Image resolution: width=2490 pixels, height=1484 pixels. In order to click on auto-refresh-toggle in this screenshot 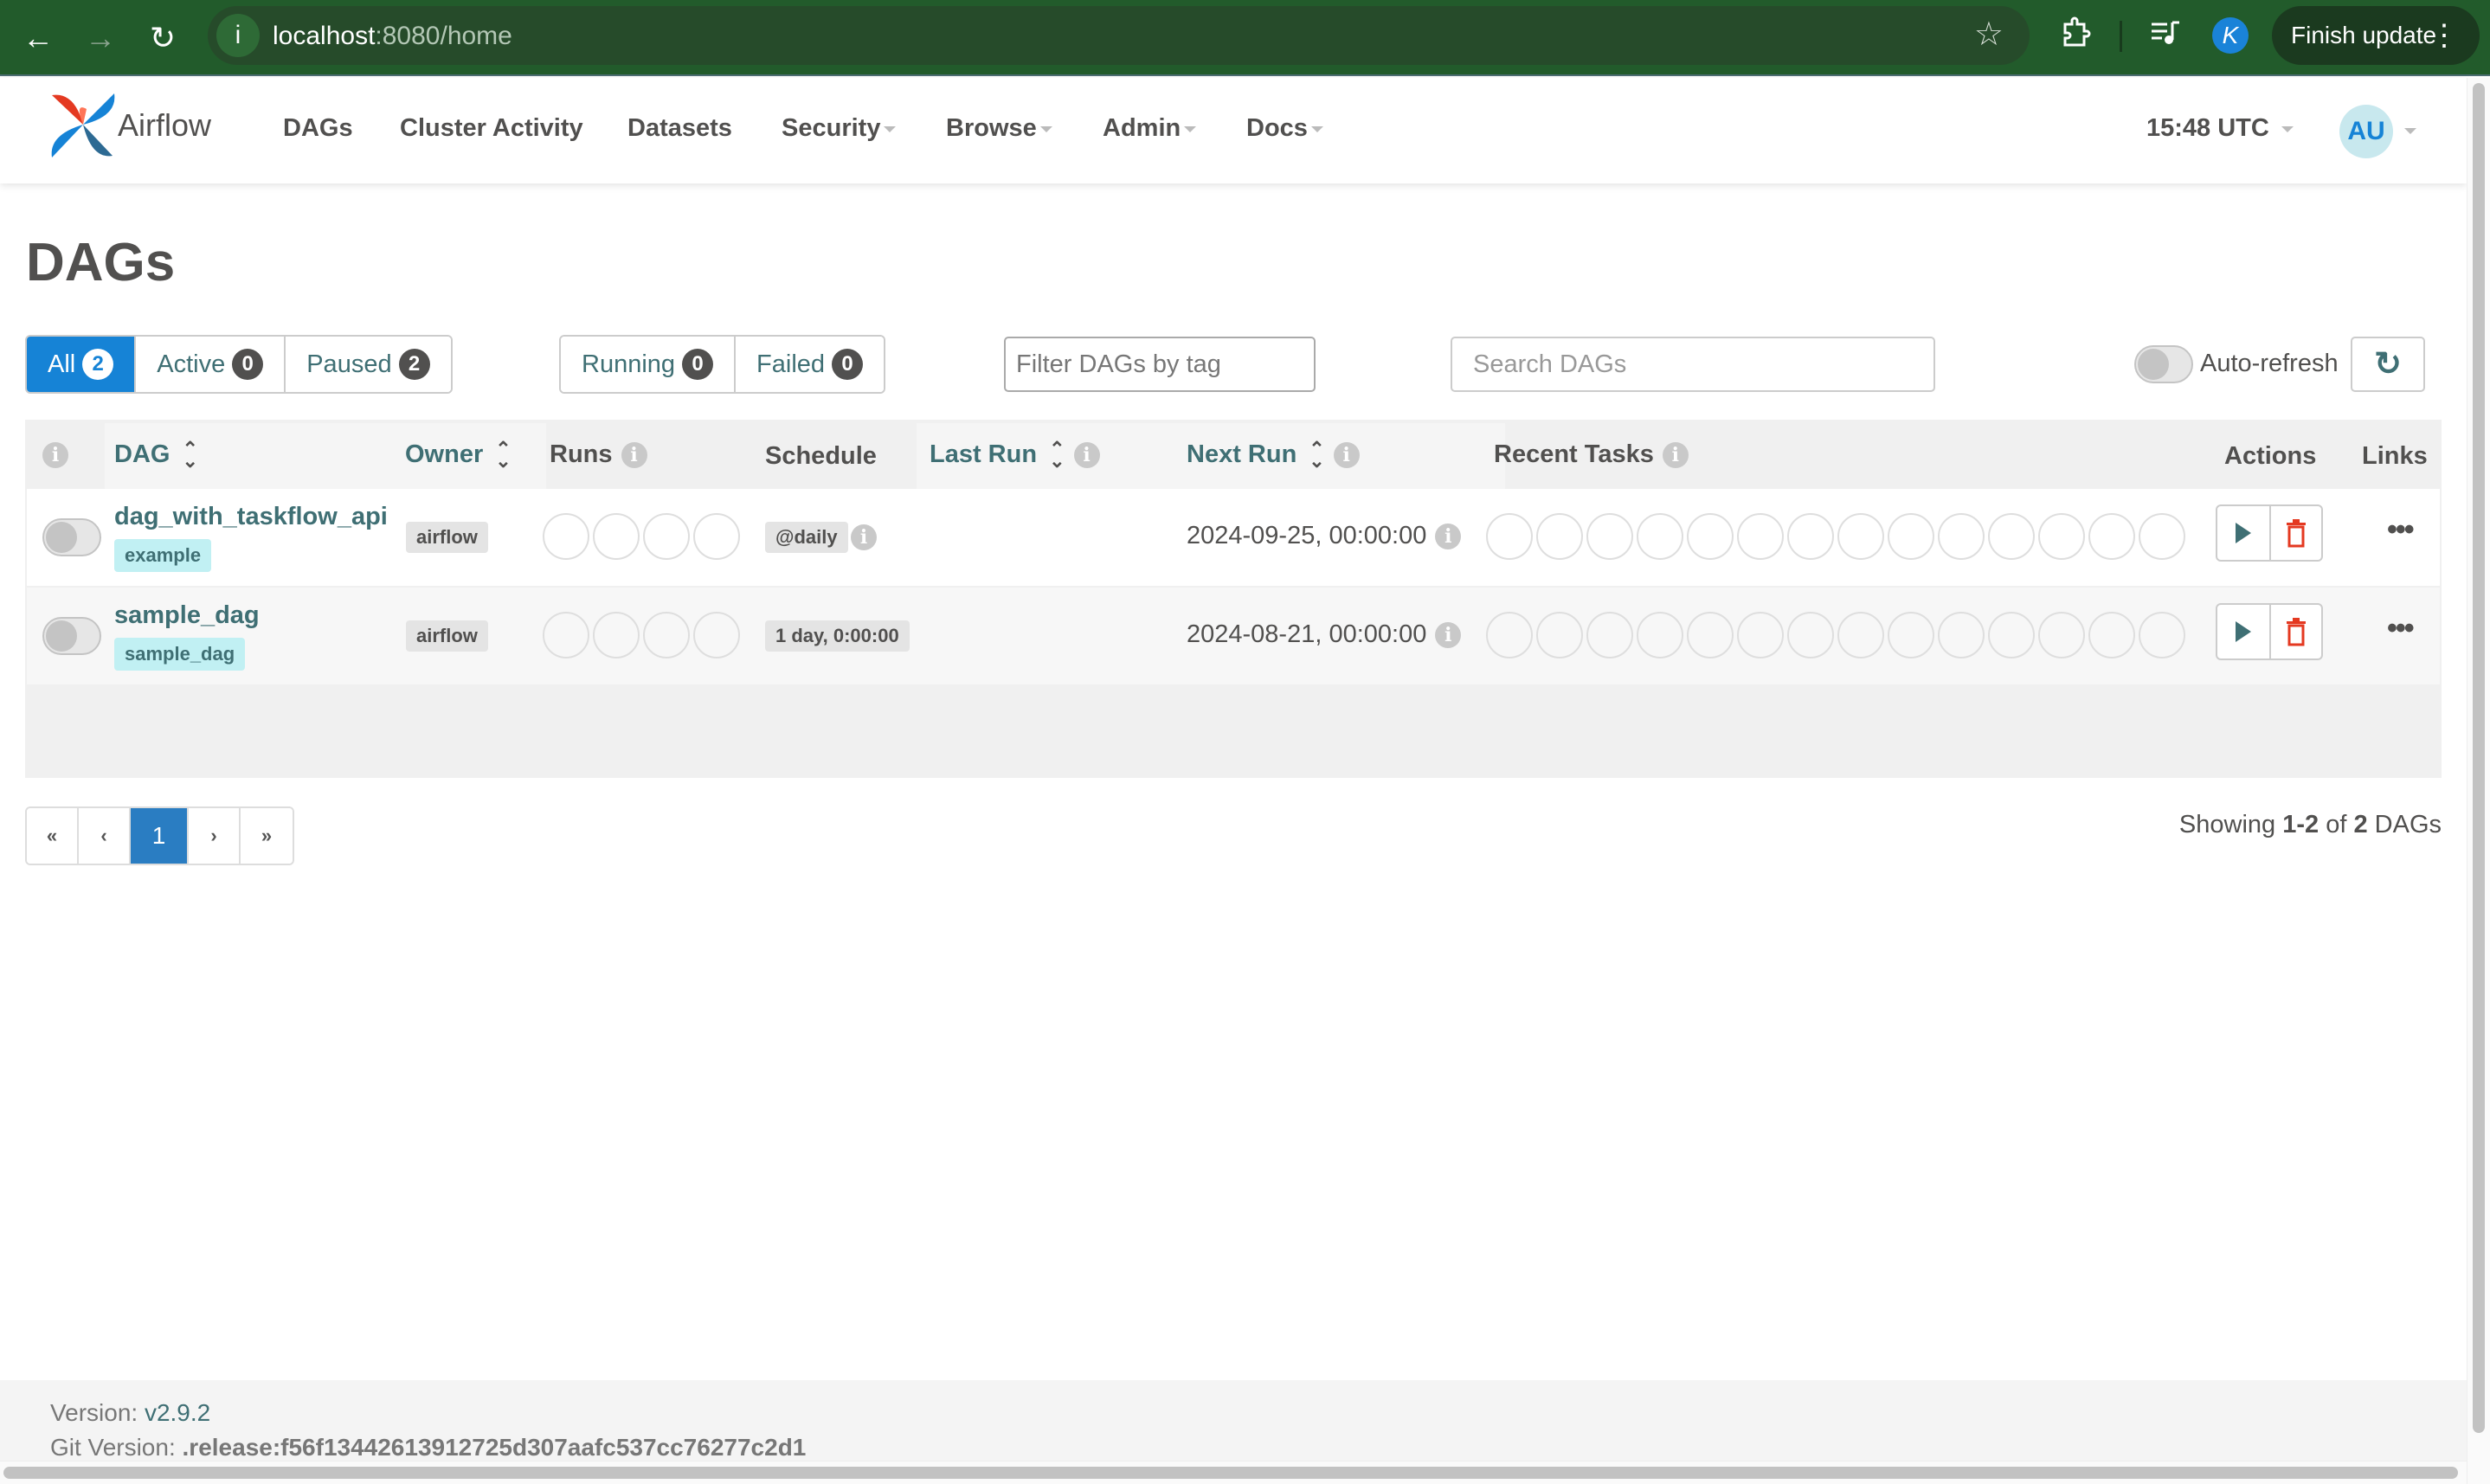, I will do `click(2164, 364)`.